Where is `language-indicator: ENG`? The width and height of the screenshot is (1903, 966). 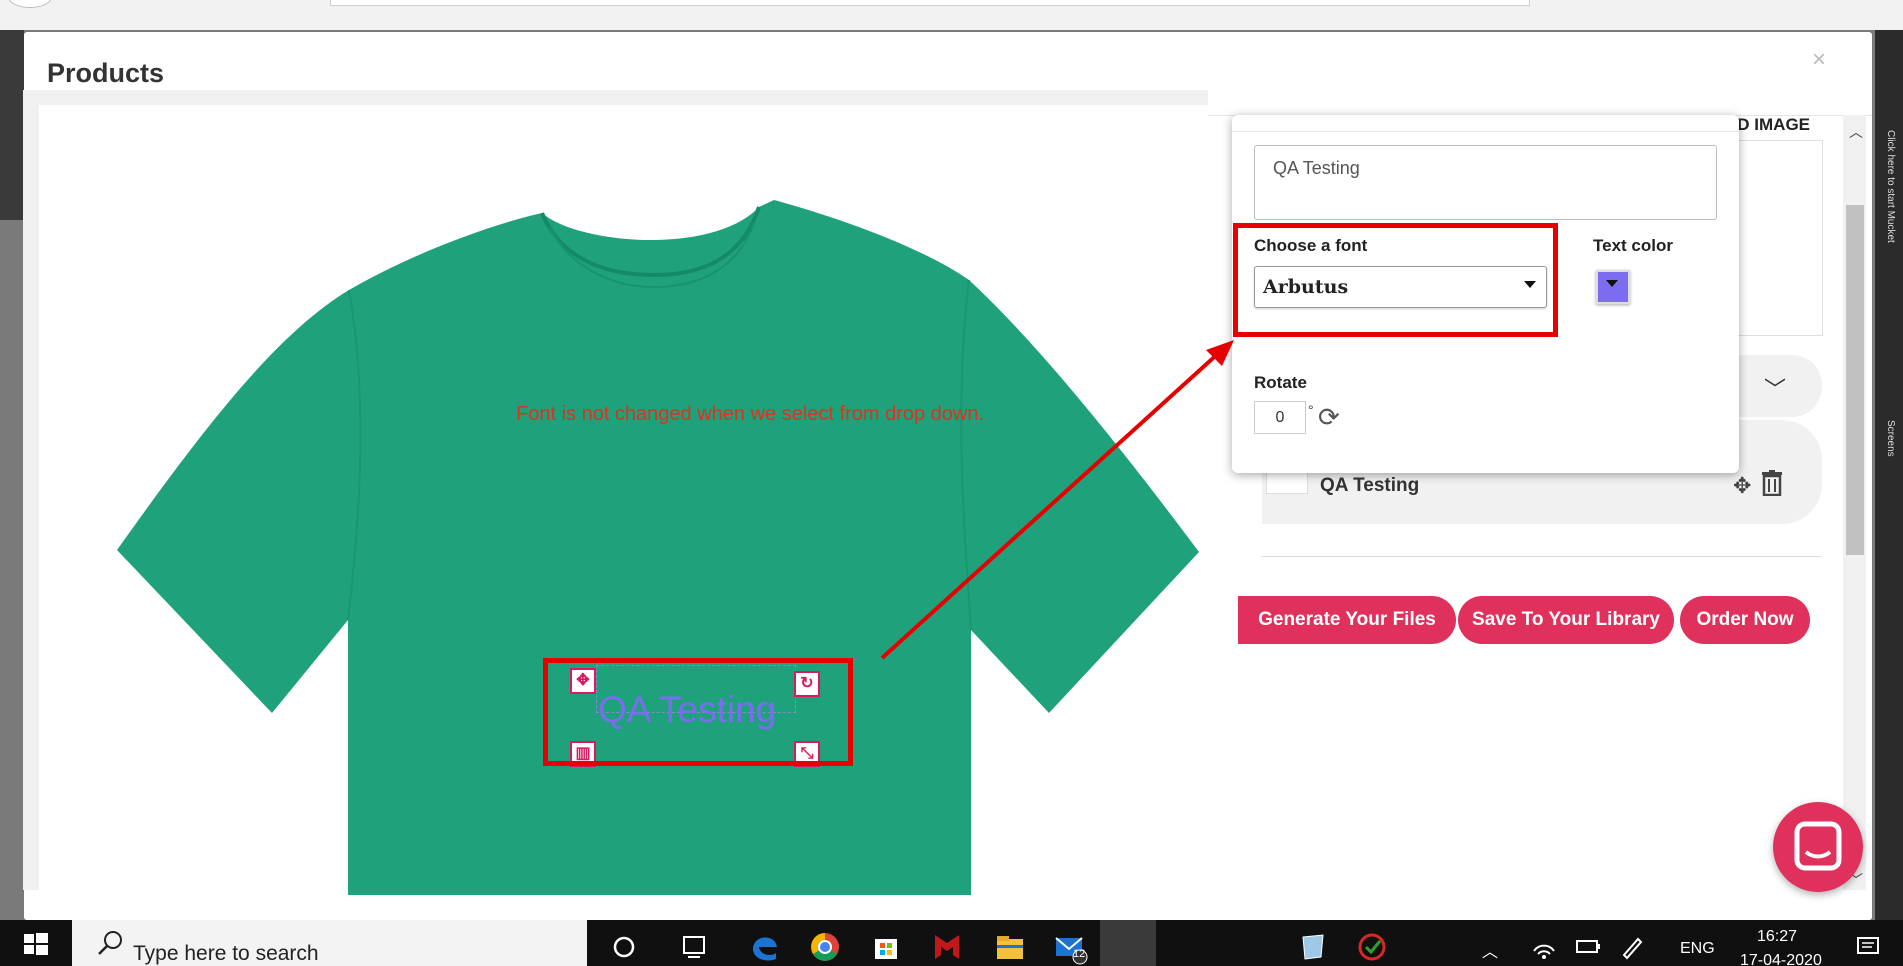 language-indicator: ENG is located at coordinates (1697, 949).